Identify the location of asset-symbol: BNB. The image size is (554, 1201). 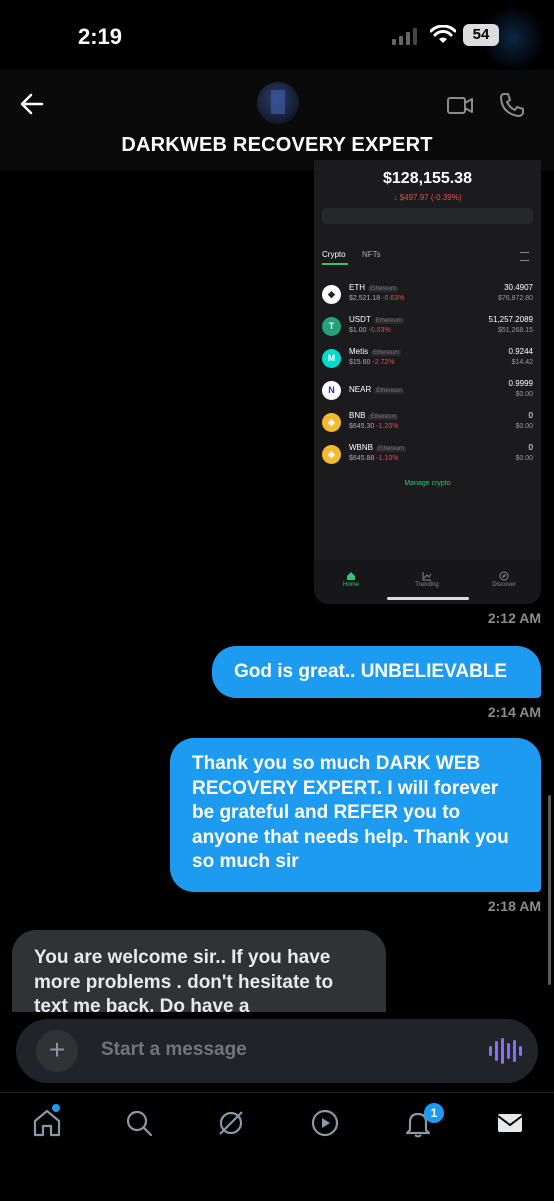
(357, 415).